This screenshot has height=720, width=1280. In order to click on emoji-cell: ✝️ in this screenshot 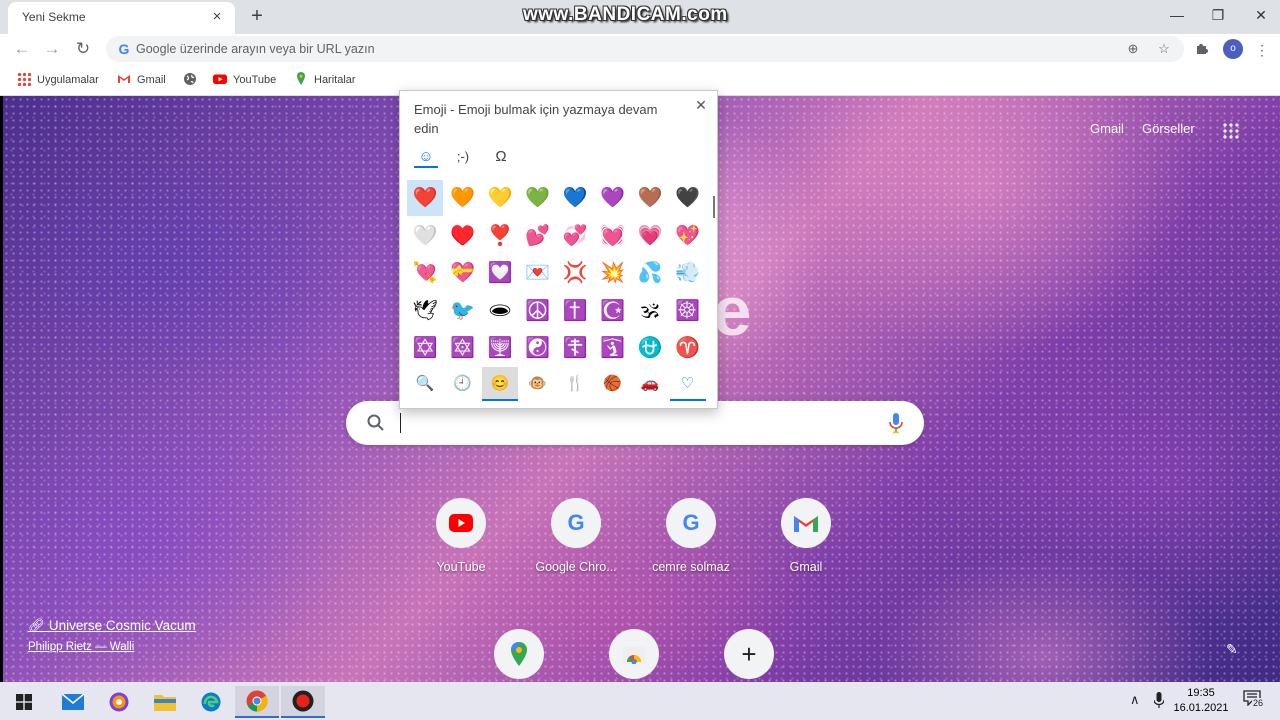, I will do `click(575, 311)`.